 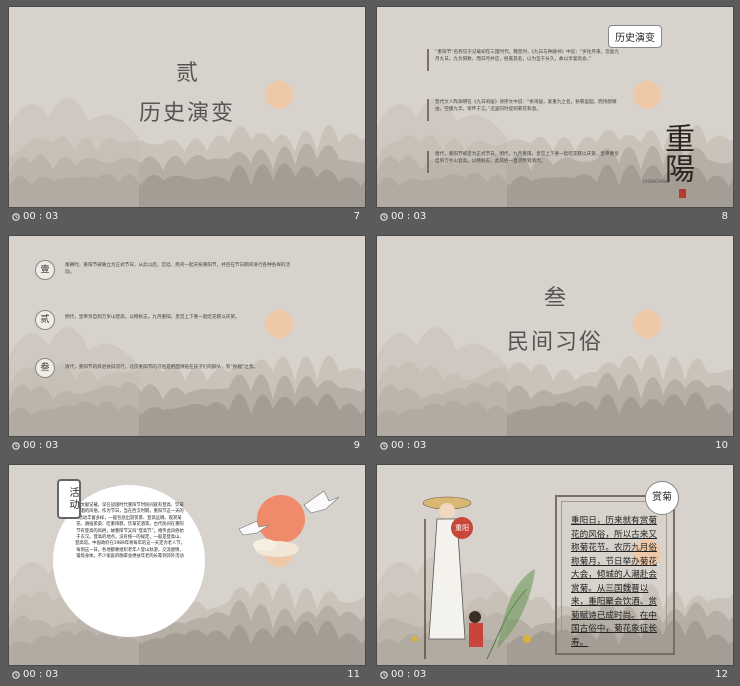 I want to click on cranes-and-sun-illustration, so click(x=289, y=523).